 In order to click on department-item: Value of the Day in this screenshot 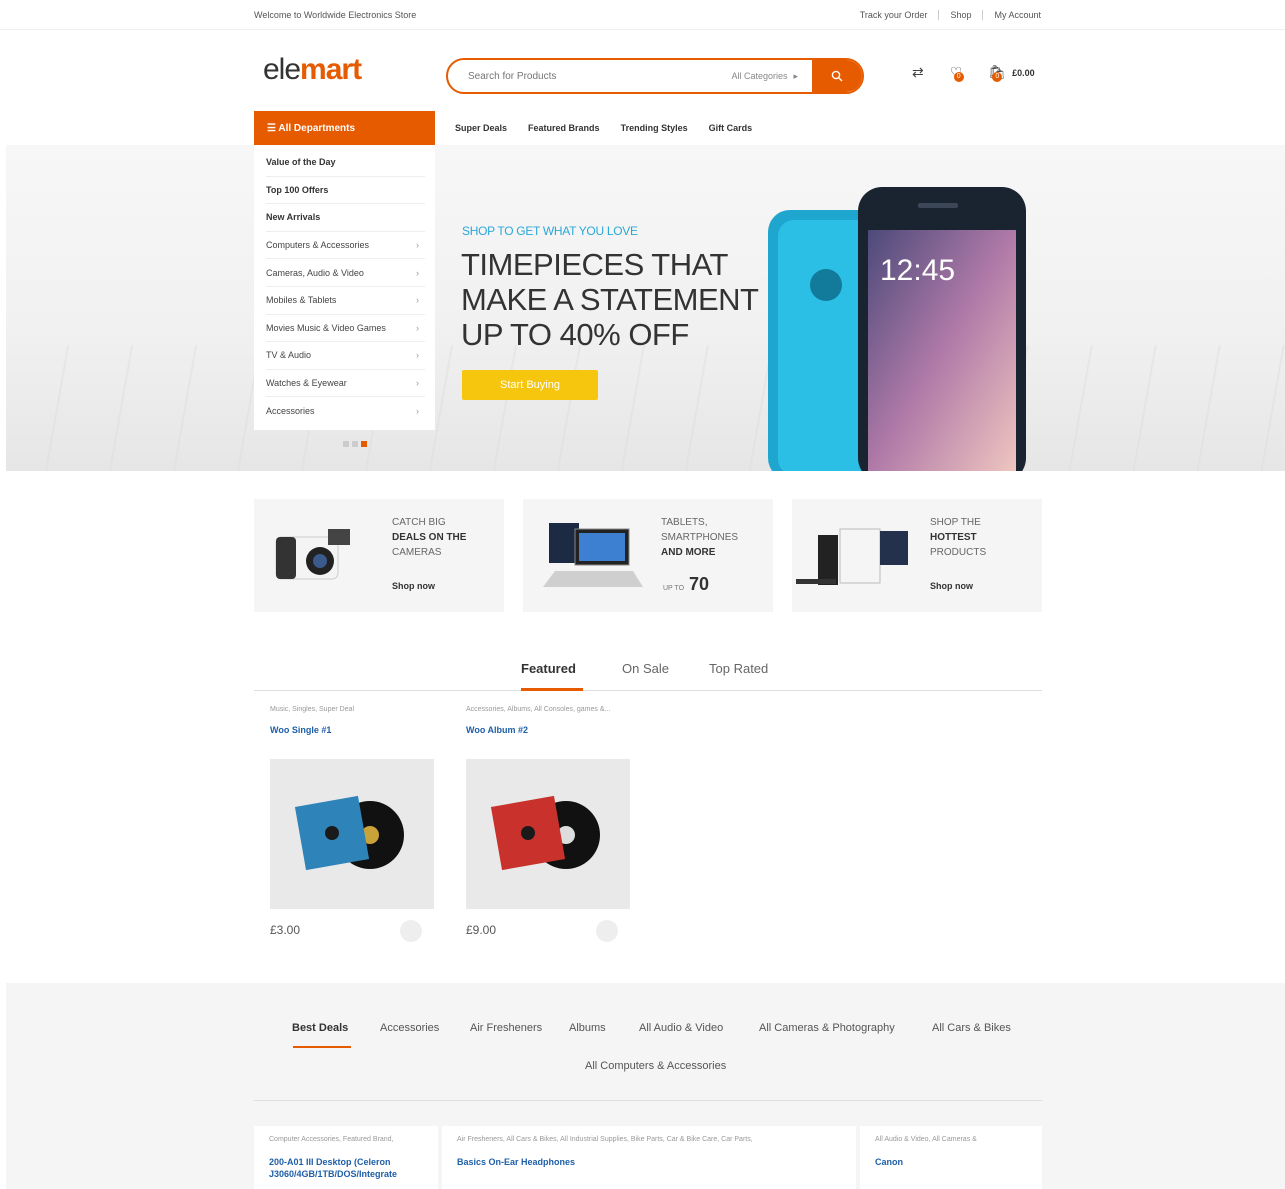, I will do `click(345, 163)`.